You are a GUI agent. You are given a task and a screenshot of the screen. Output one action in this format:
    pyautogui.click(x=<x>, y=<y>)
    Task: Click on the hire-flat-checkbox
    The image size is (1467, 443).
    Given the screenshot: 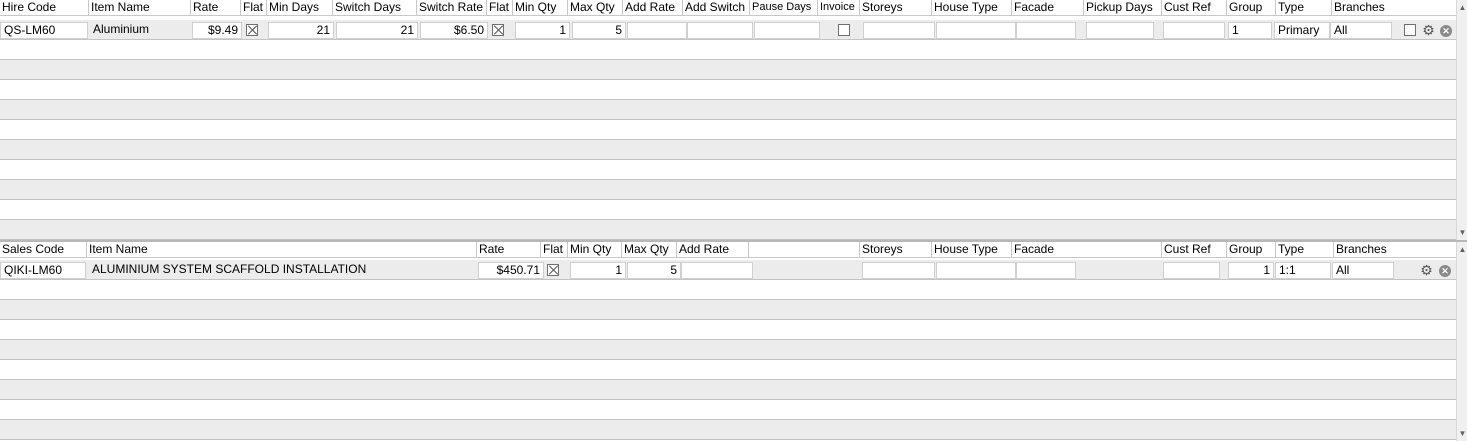 What is the action you would take?
    pyautogui.click(x=252, y=30)
    